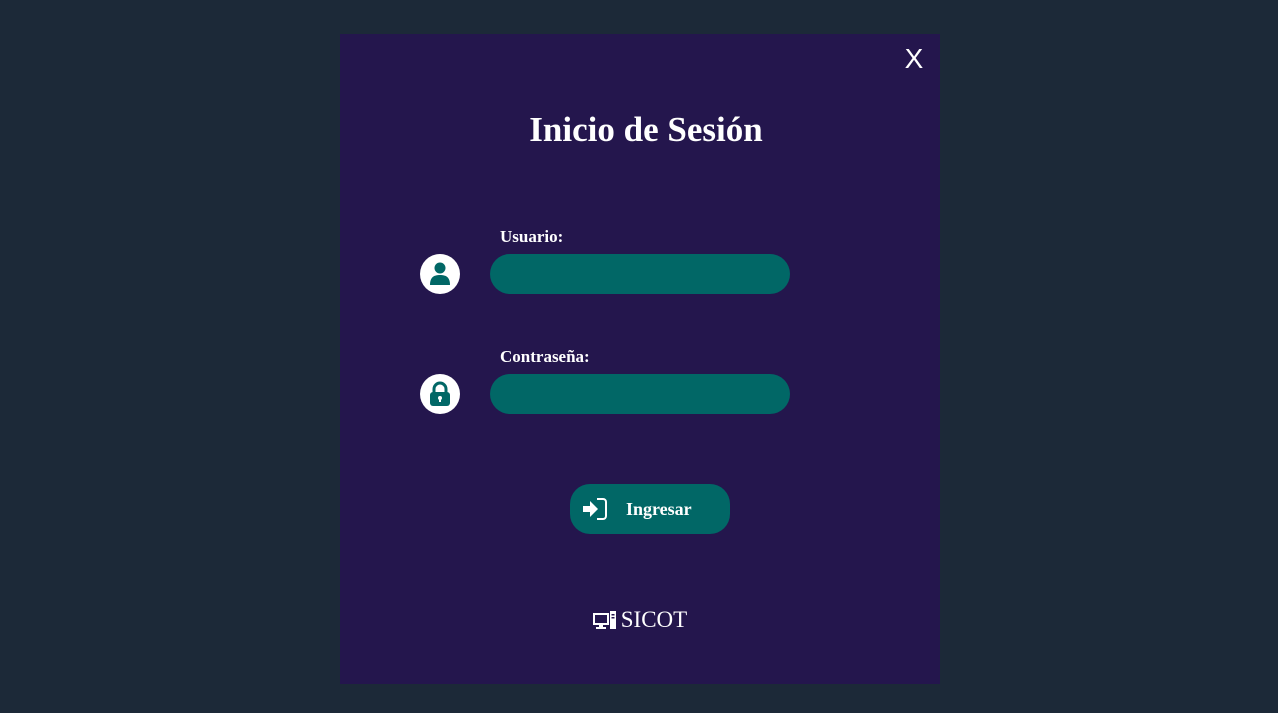  What do you see at coordinates (914, 59) in the screenshot?
I see `close-button: X` at bounding box center [914, 59].